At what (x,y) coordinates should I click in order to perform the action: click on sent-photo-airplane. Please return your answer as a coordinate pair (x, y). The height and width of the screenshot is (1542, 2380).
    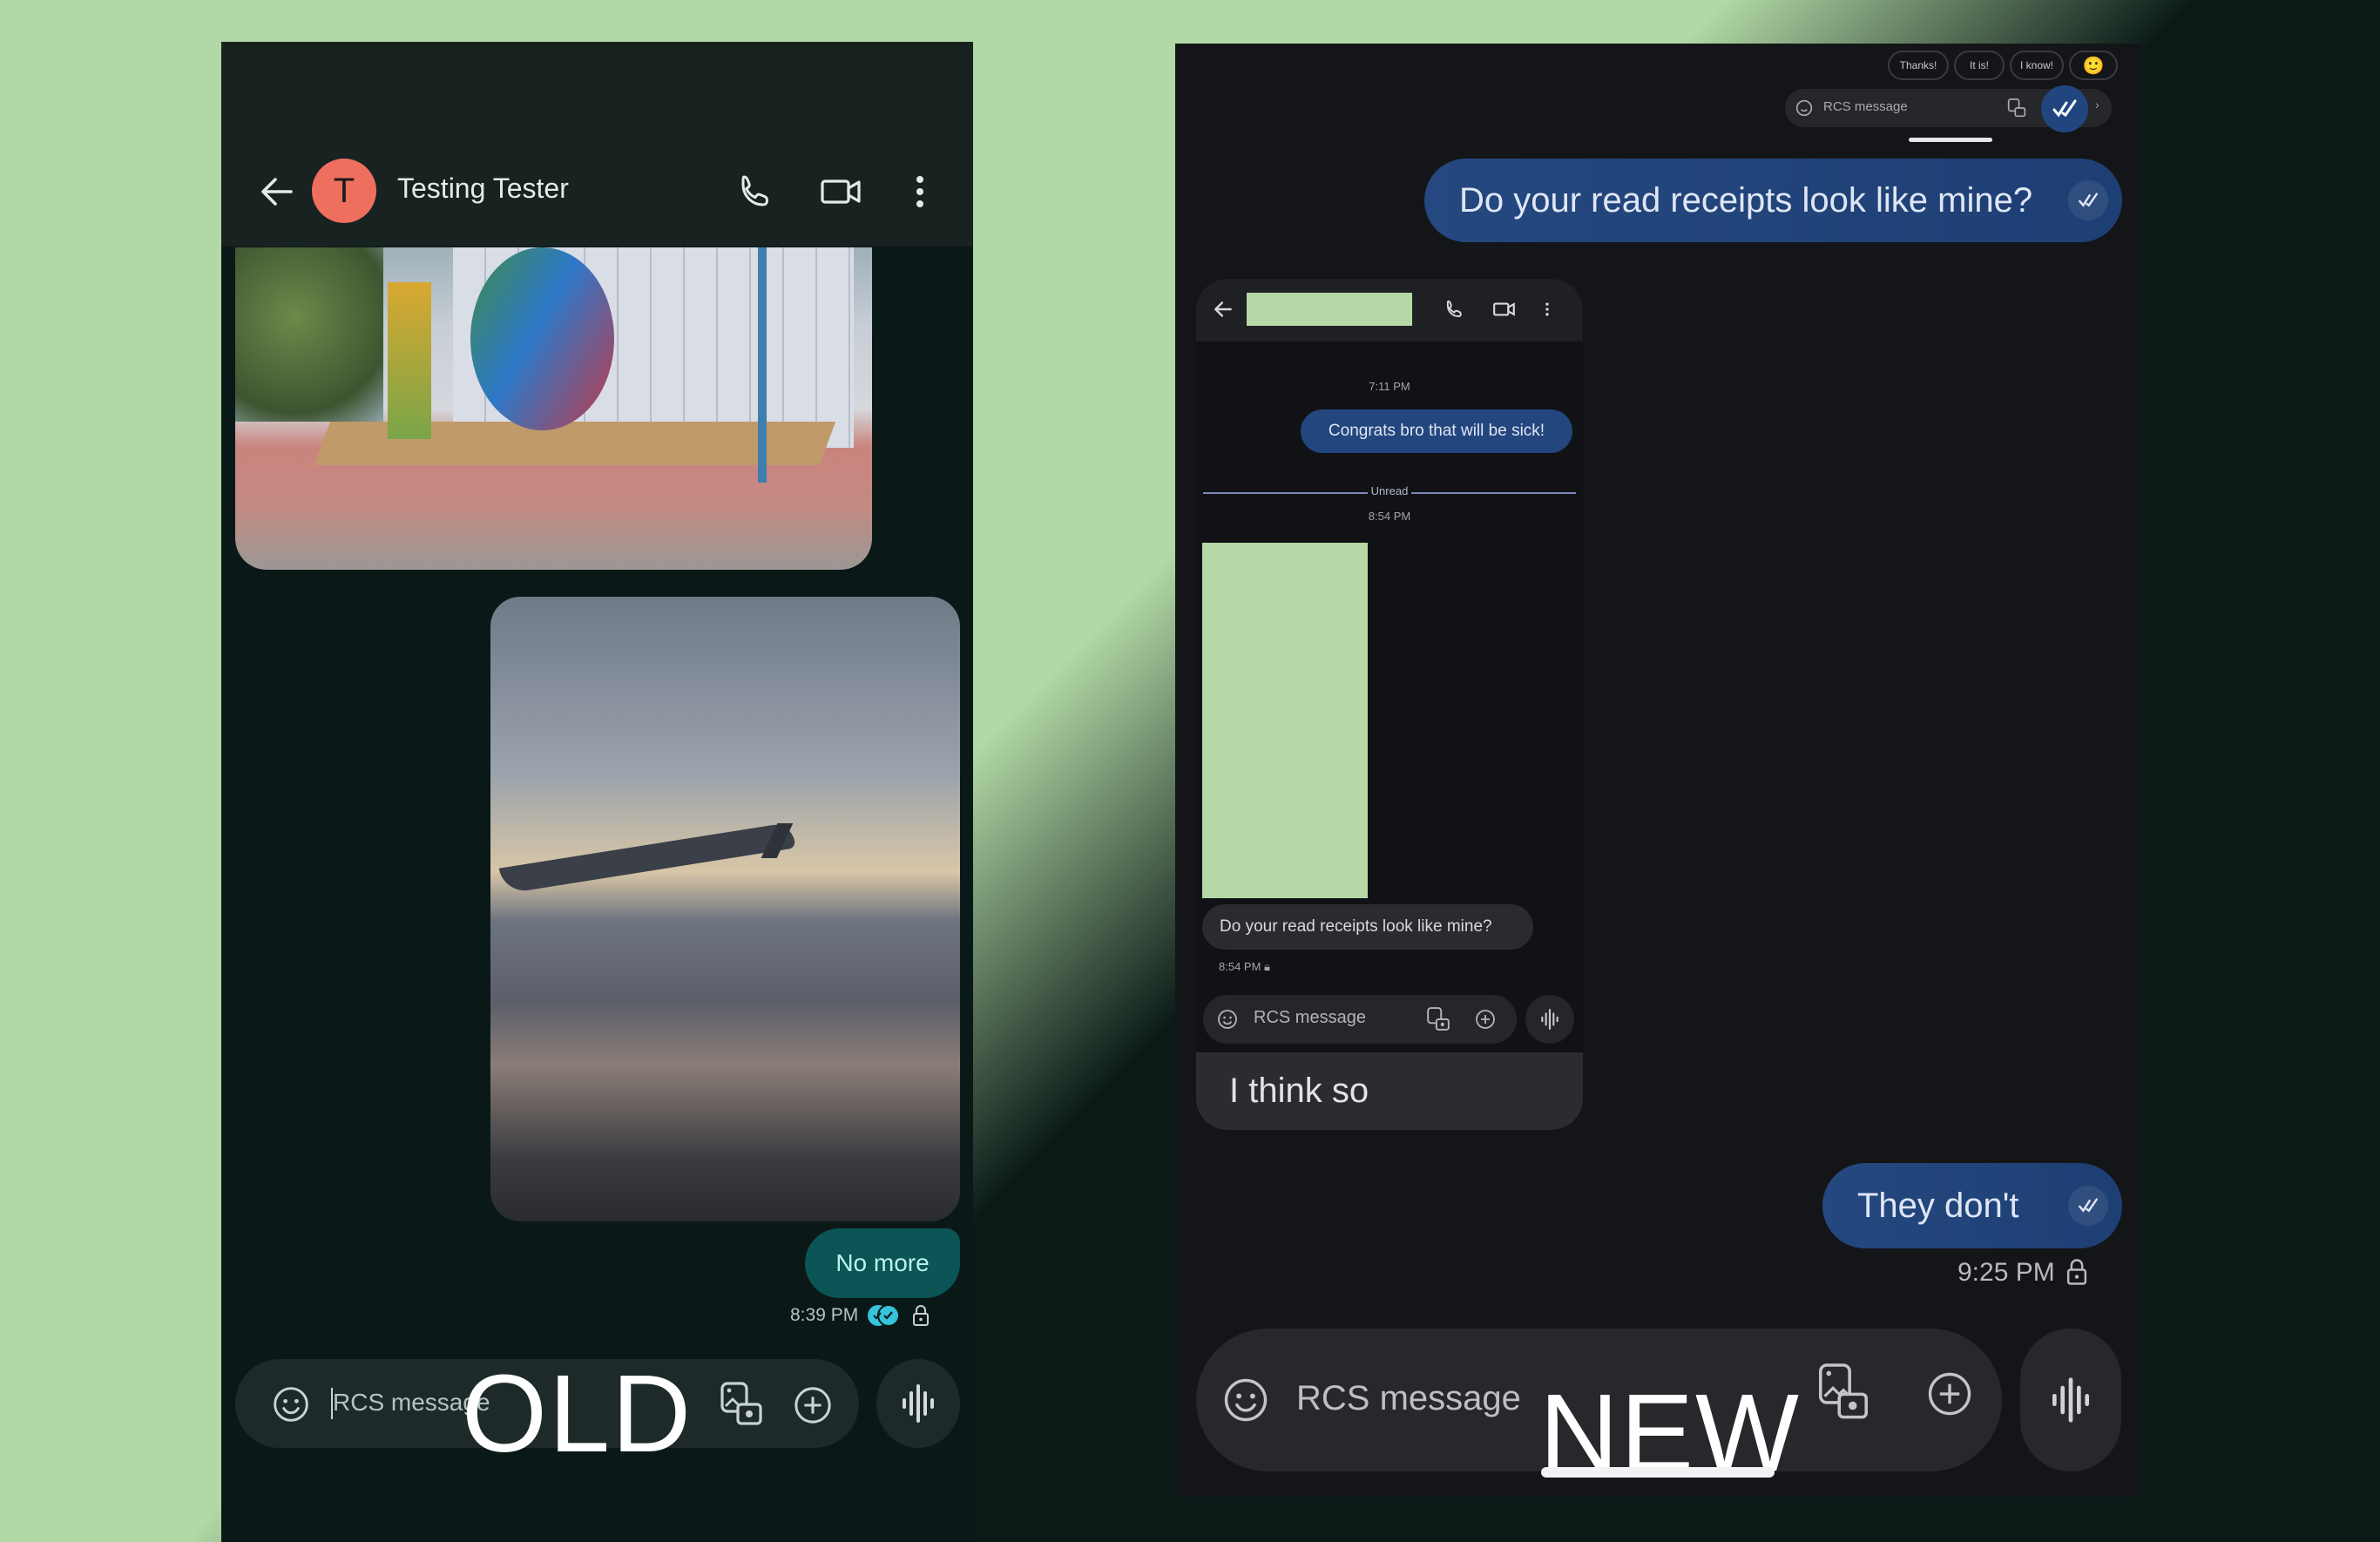
    Looking at the image, I should click on (725, 909).